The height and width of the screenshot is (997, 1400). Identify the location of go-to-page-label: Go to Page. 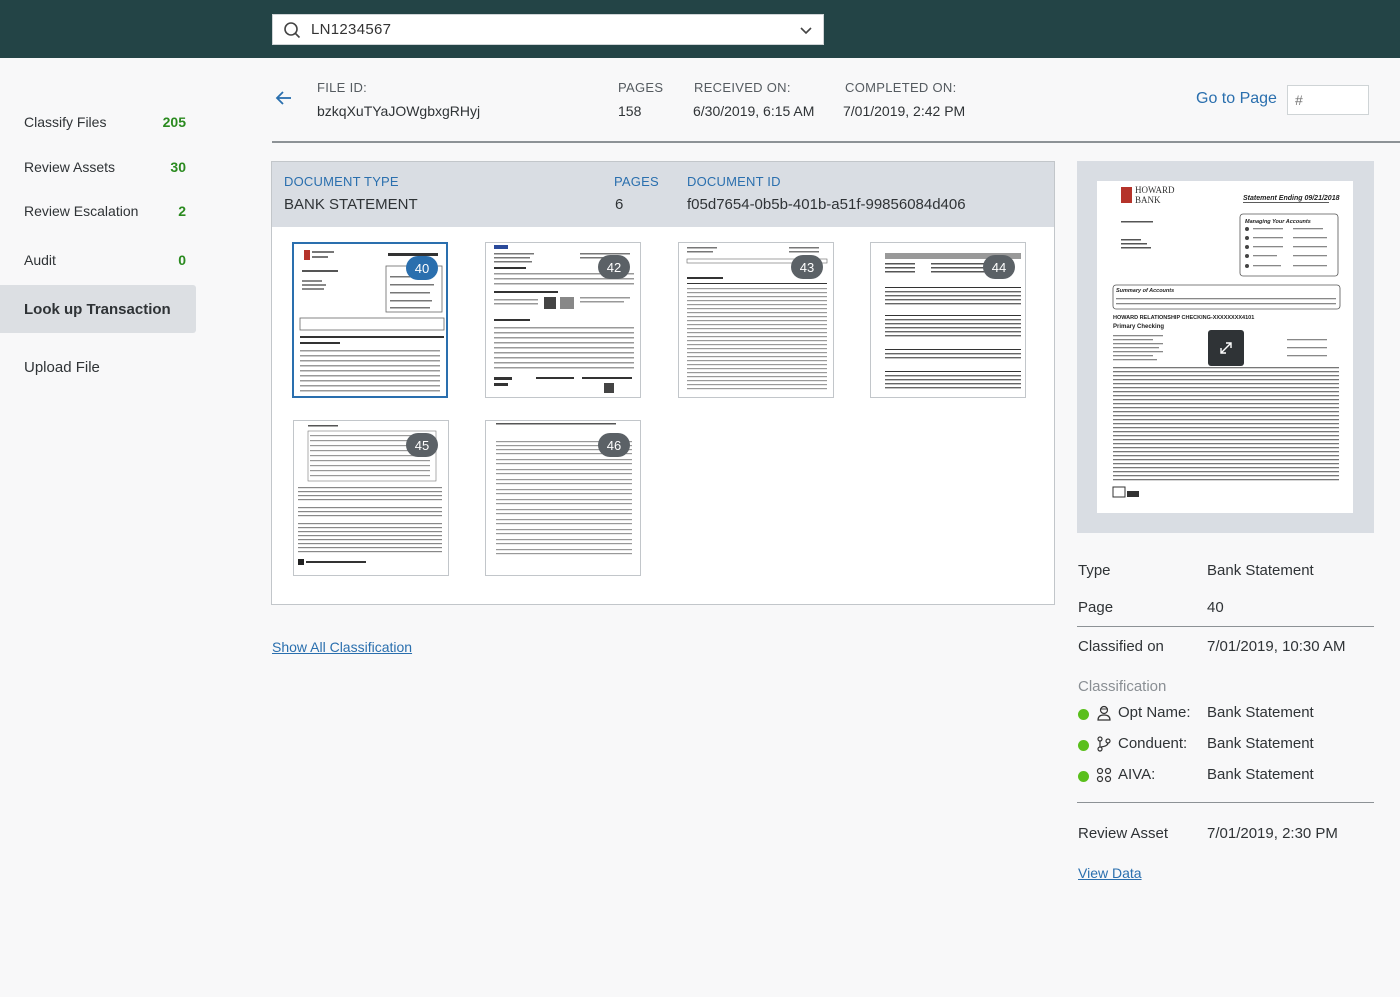
(1236, 98).